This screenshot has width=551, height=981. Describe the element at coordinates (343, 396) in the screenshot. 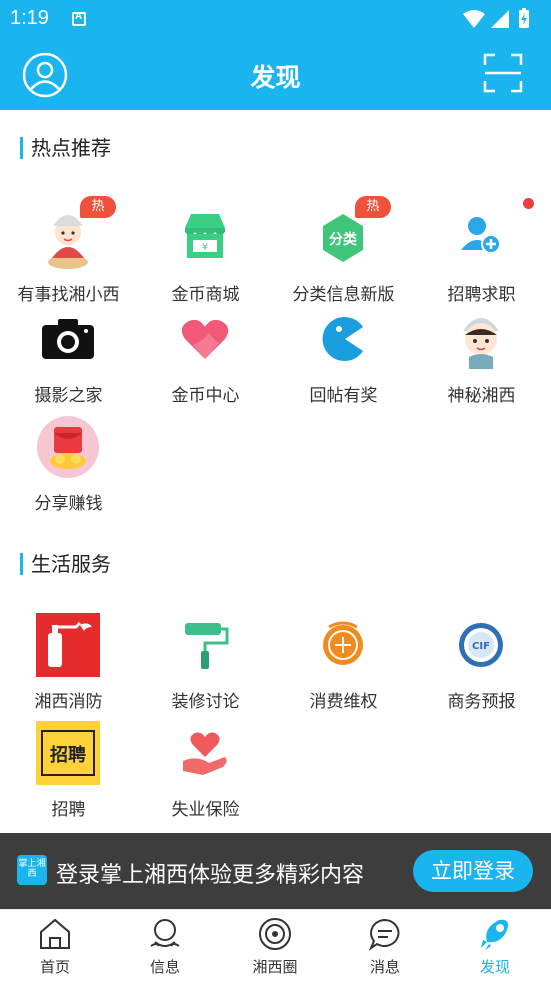

I see `grid-item-label: 回帖有奖` at that location.